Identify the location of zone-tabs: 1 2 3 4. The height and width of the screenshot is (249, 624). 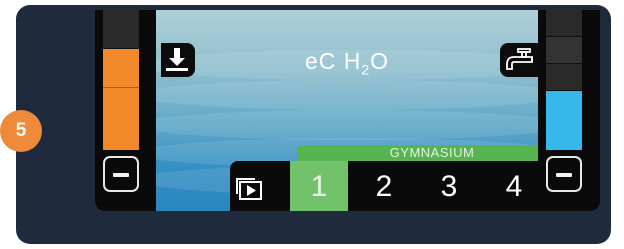
(384, 186).